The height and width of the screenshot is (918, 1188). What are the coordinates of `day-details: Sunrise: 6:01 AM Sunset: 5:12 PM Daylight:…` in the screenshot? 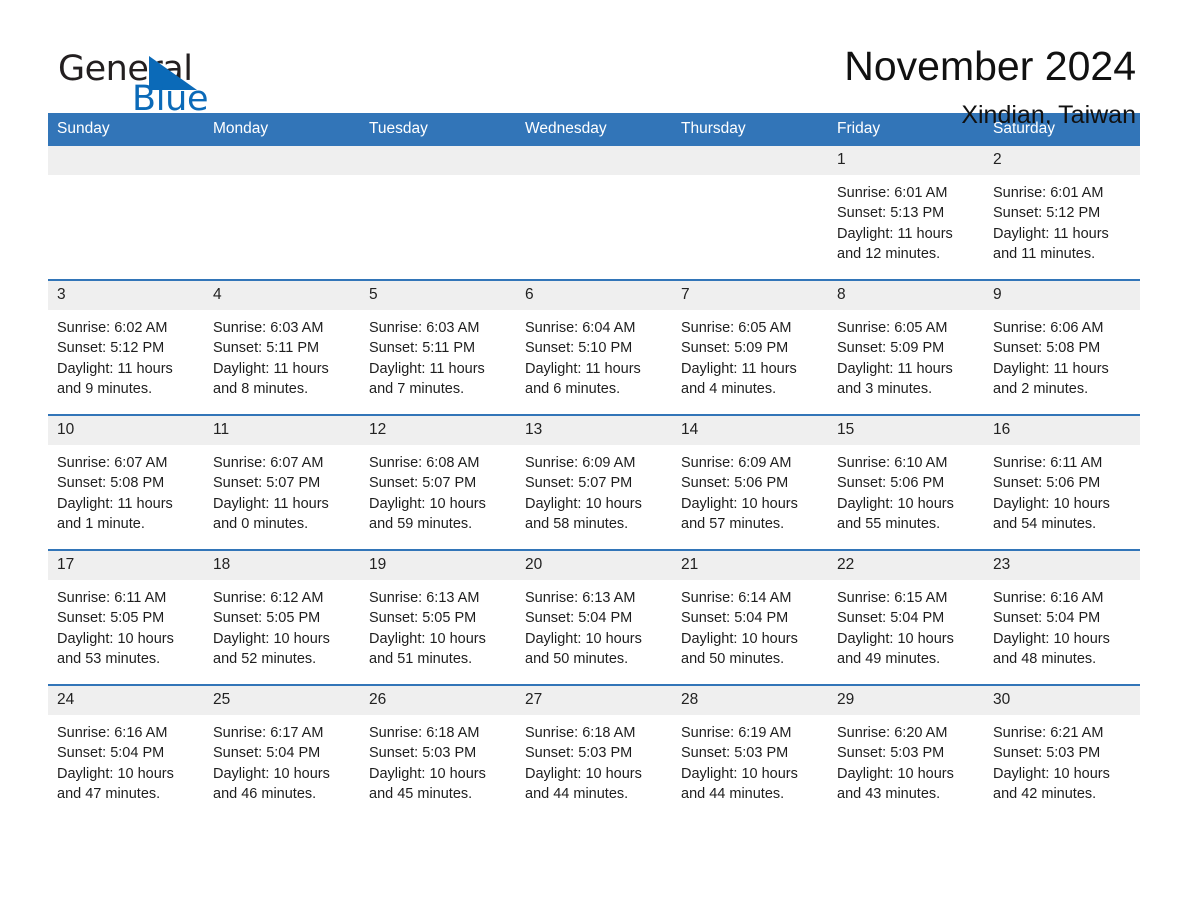 It's located at (1062, 219).